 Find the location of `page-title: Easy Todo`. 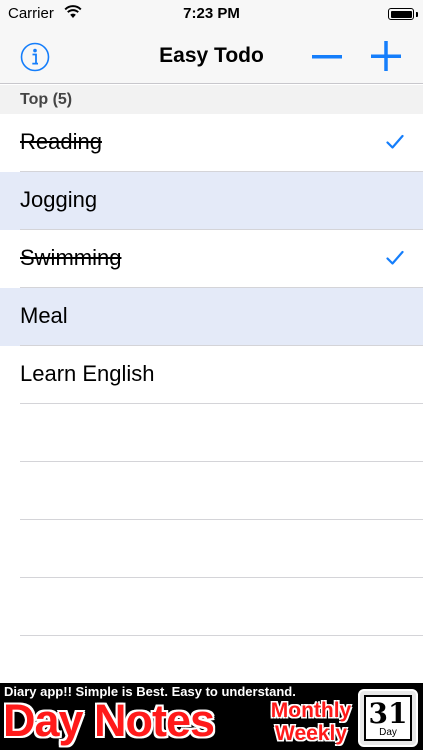

page-title: Easy Todo is located at coordinates (211, 55).